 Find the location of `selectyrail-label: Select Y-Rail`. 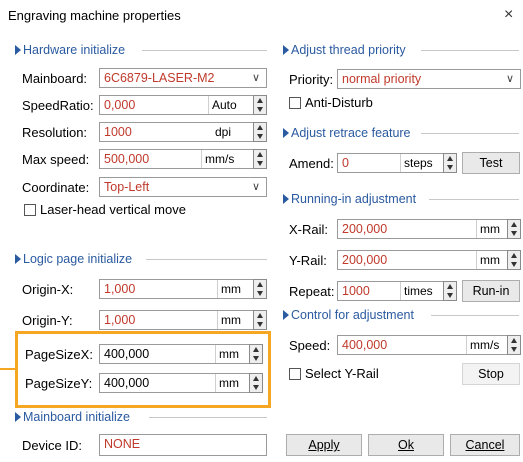

selectyrail-label: Select Y-Rail is located at coordinates (342, 373).